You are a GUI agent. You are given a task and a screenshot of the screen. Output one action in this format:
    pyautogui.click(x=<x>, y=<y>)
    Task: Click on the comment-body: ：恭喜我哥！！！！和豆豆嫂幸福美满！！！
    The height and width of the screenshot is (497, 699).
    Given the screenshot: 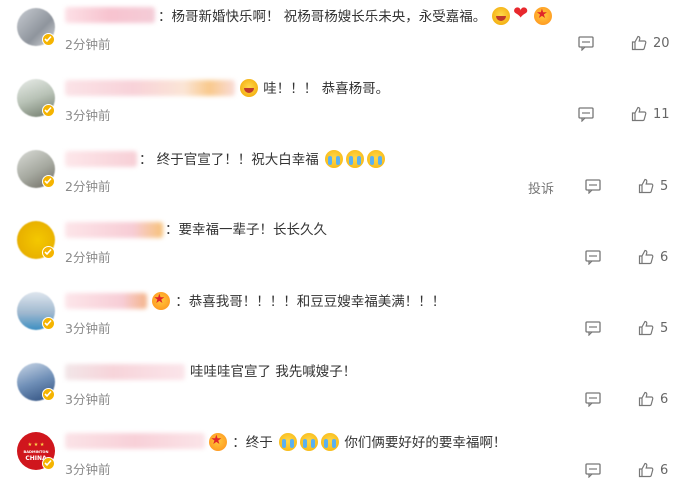 What is the action you would take?
    pyautogui.click(x=310, y=302)
    